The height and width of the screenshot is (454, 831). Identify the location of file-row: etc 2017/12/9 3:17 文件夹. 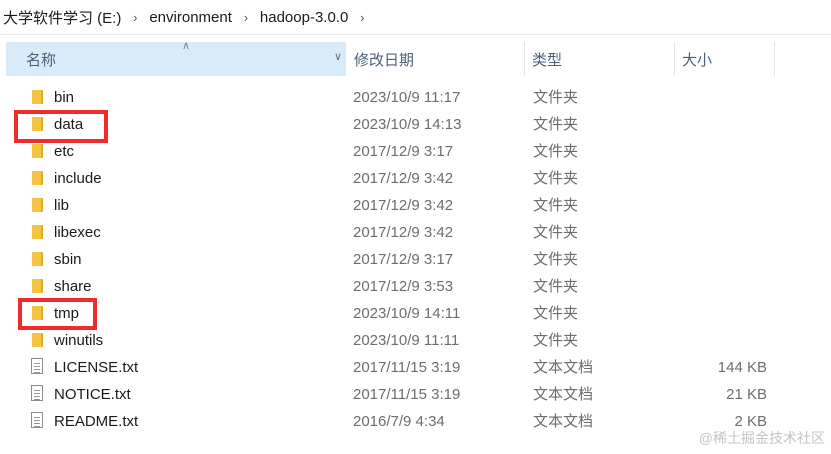
(415, 151).